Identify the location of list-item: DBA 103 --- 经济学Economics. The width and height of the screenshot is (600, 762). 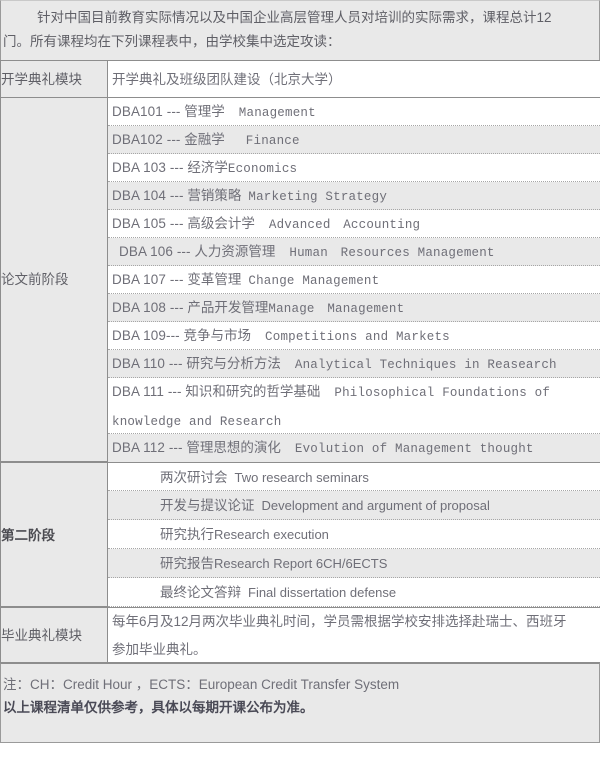
(354, 168).